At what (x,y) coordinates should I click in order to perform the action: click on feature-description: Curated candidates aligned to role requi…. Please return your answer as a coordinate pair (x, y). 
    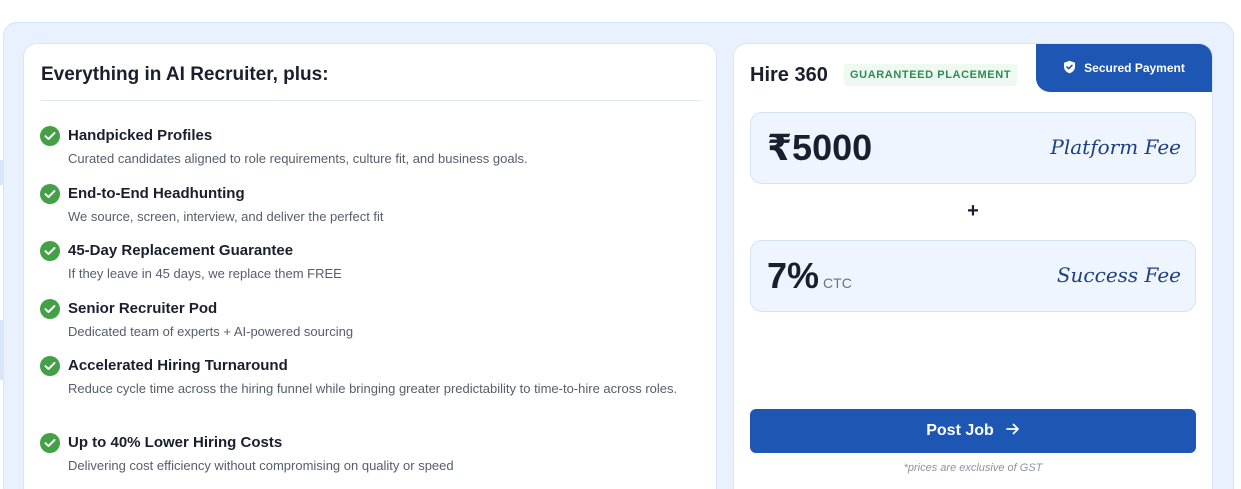
    Looking at the image, I should click on (298, 158).